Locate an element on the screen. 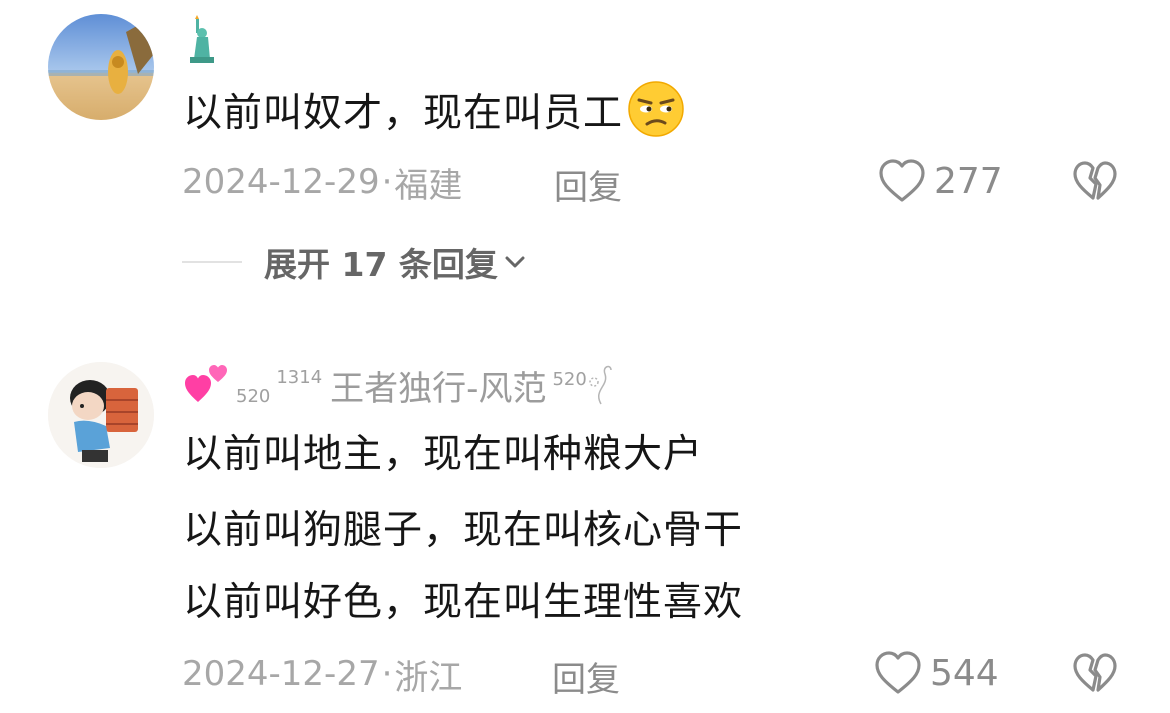  username-tag-1314: 1314 is located at coordinates (299, 377).